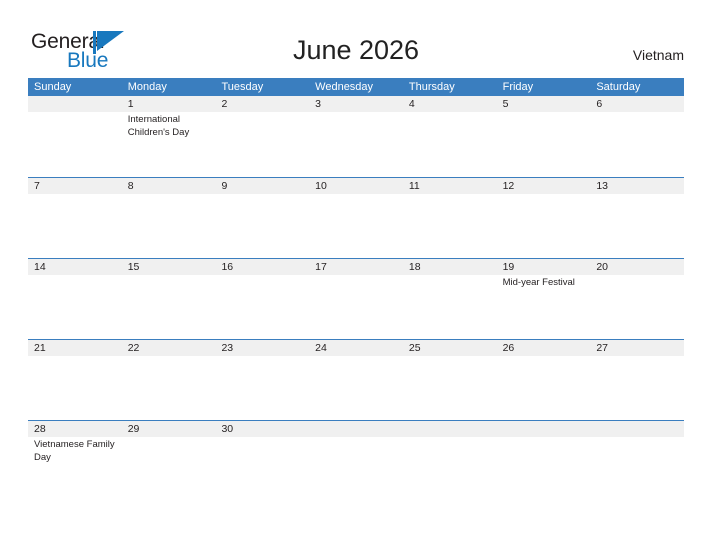 Image resolution: width=712 pixels, height=550 pixels. Describe the element at coordinates (538, 282) in the screenshot. I see `holiday-event-label: Mid-year Festival` at that location.